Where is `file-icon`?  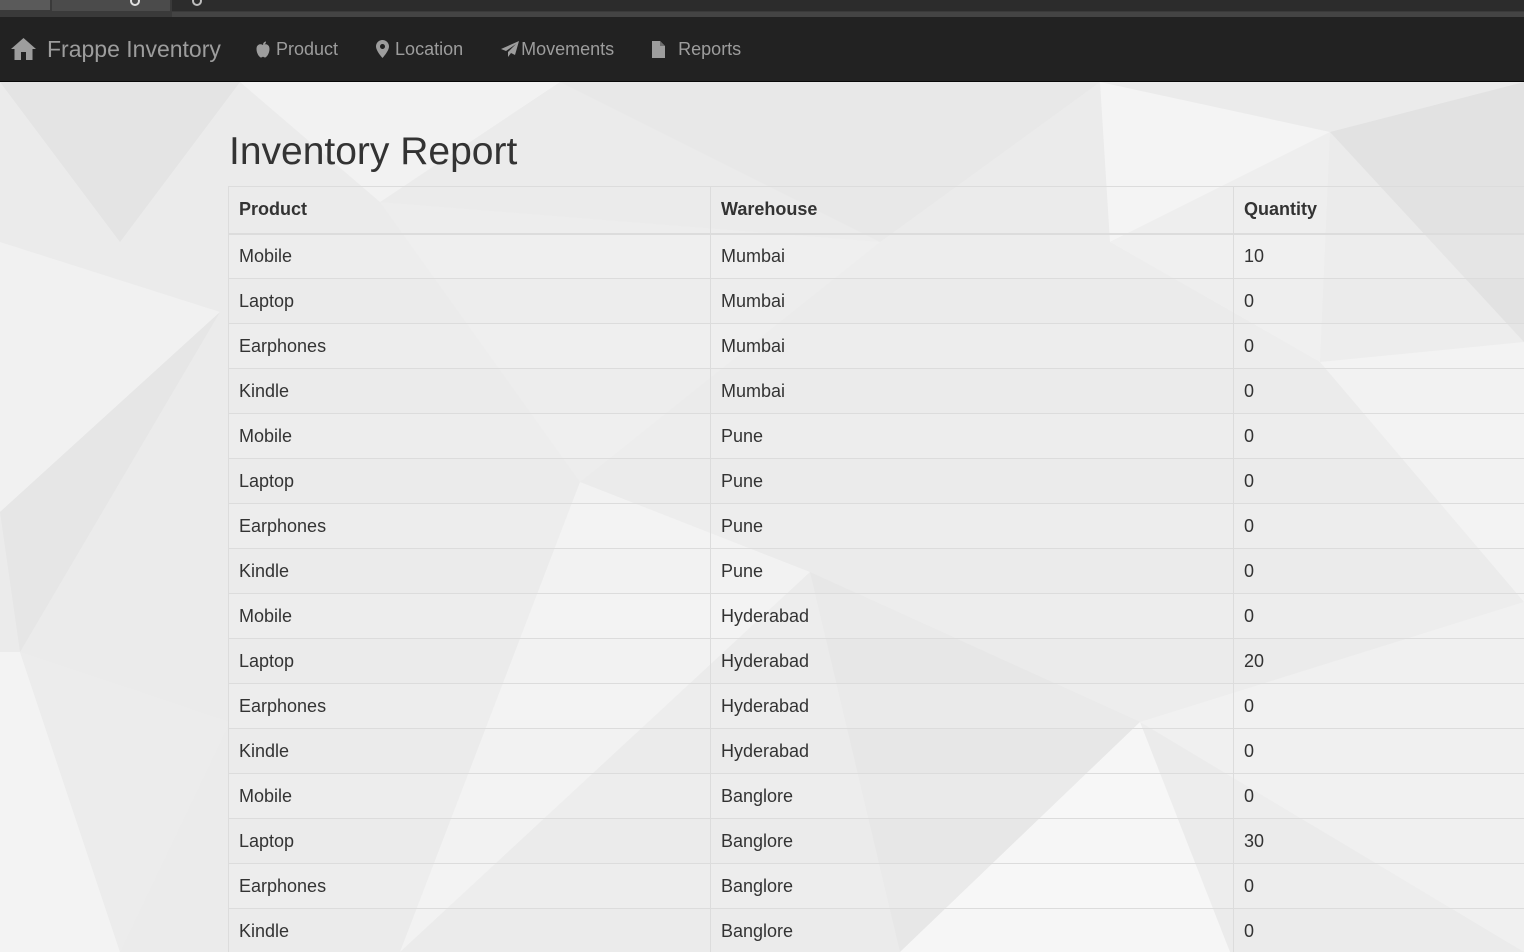 file-icon is located at coordinates (659, 49).